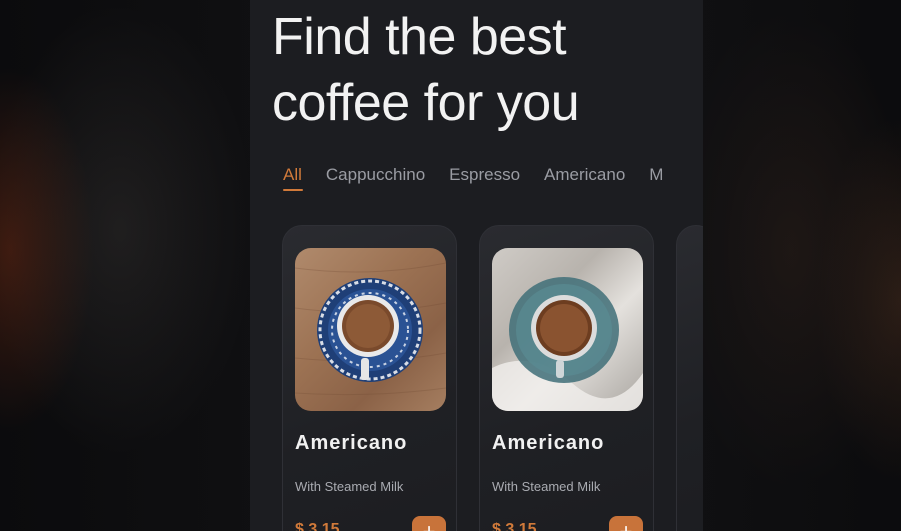  Describe the element at coordinates (426, 70) in the screenshot. I see `page-title: Find the best coffee for you` at that location.